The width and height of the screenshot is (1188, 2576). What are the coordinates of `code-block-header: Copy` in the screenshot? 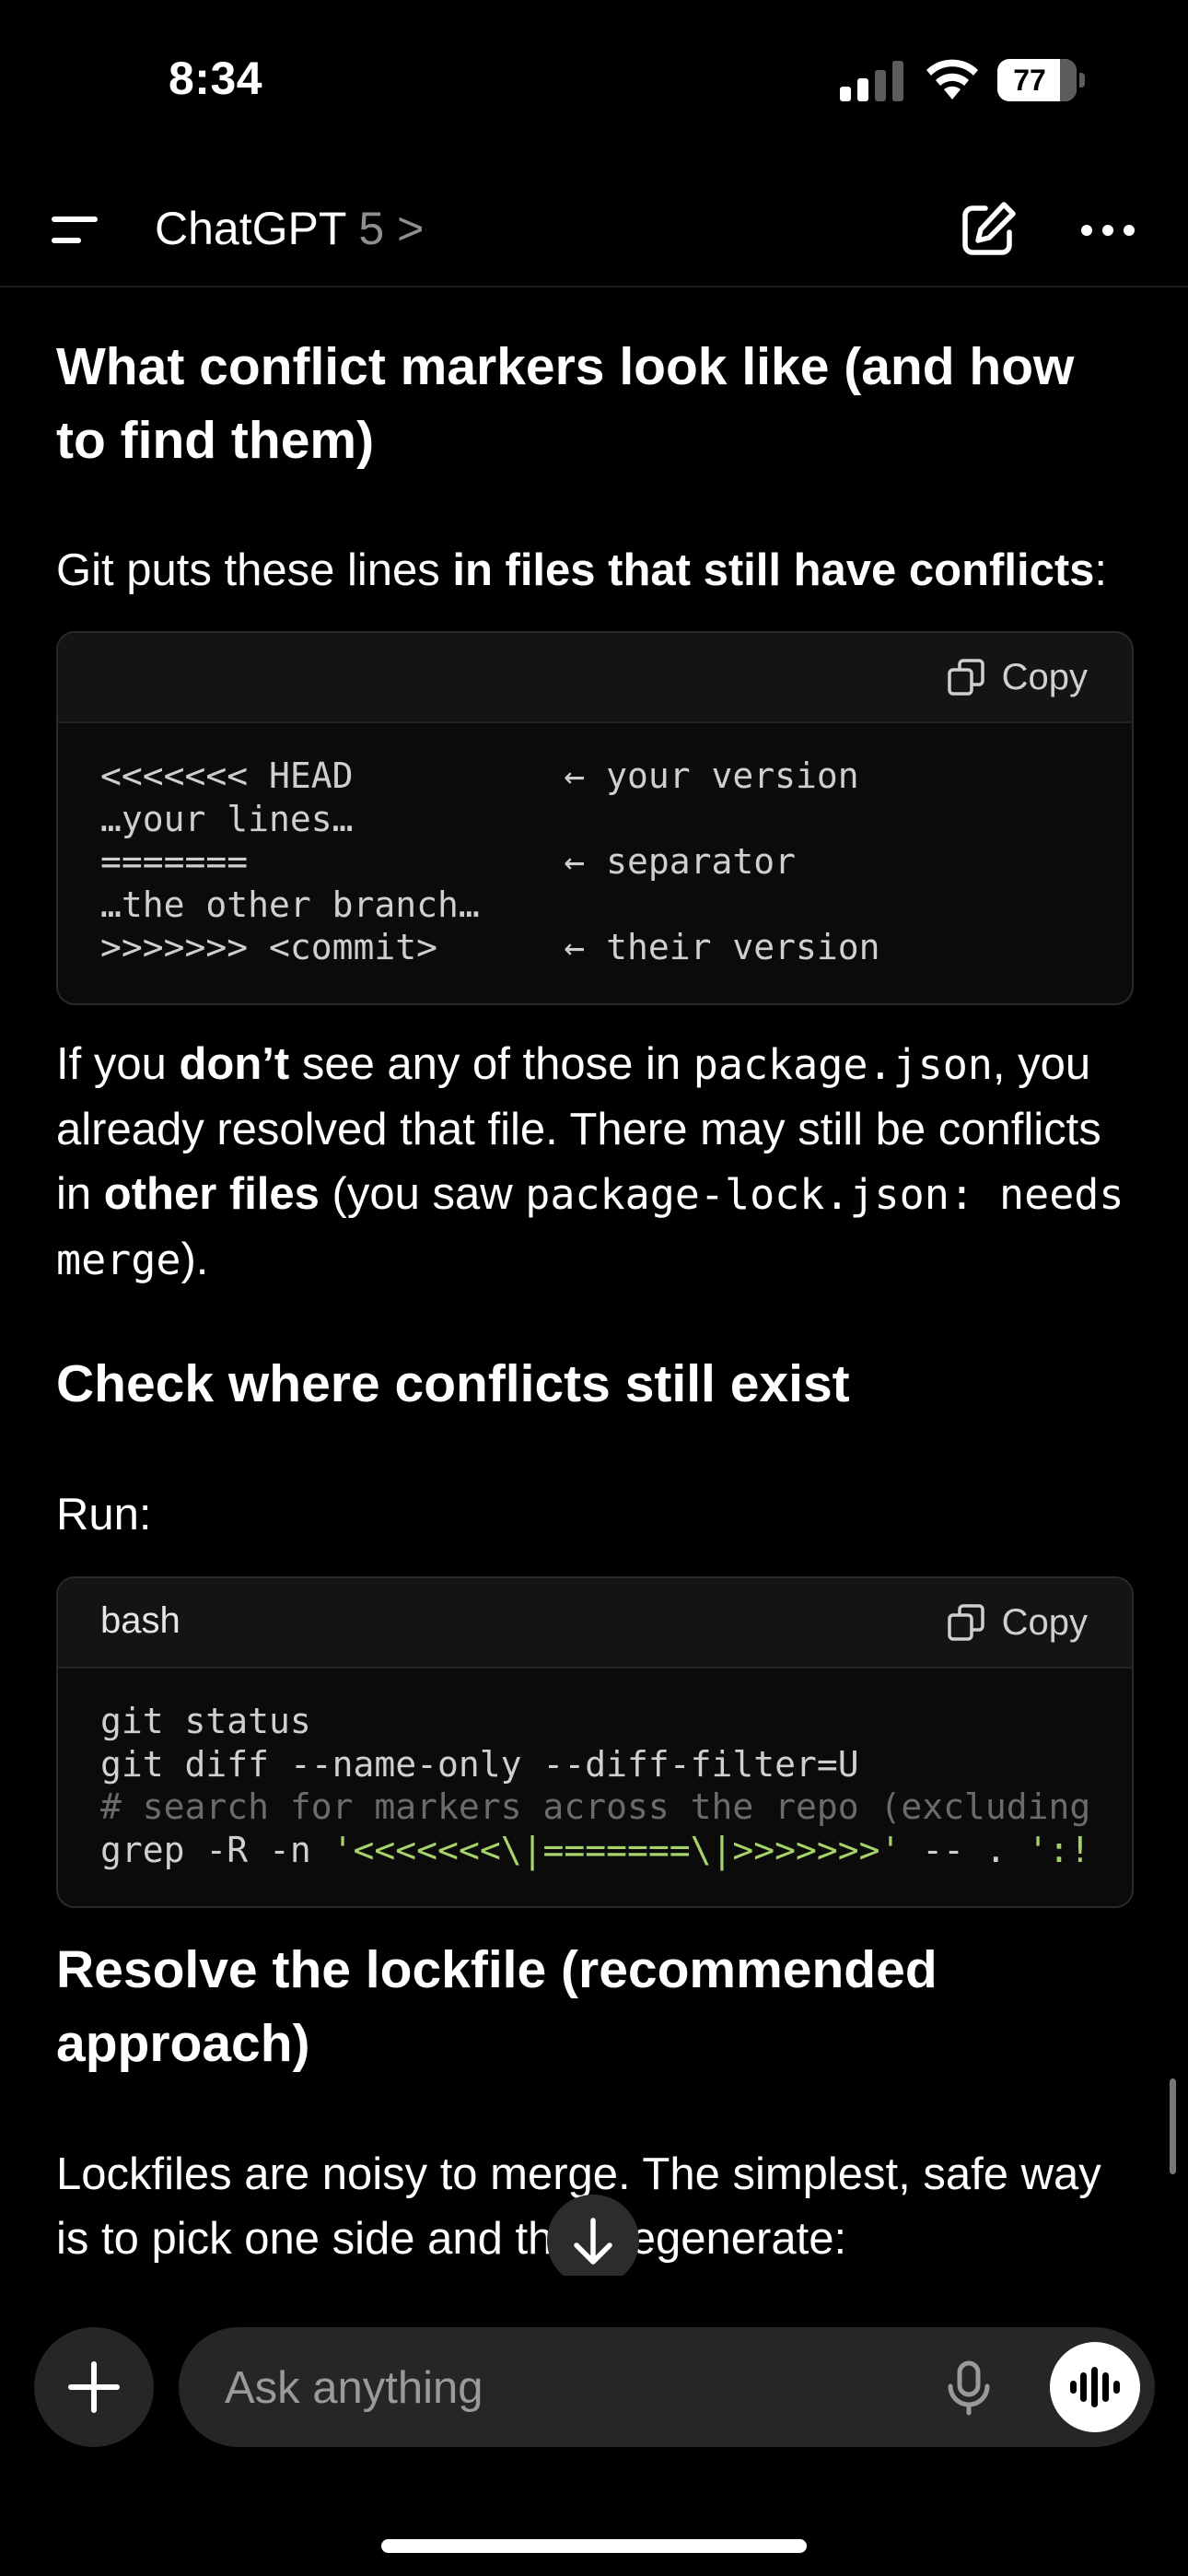 It's located at (595, 678).